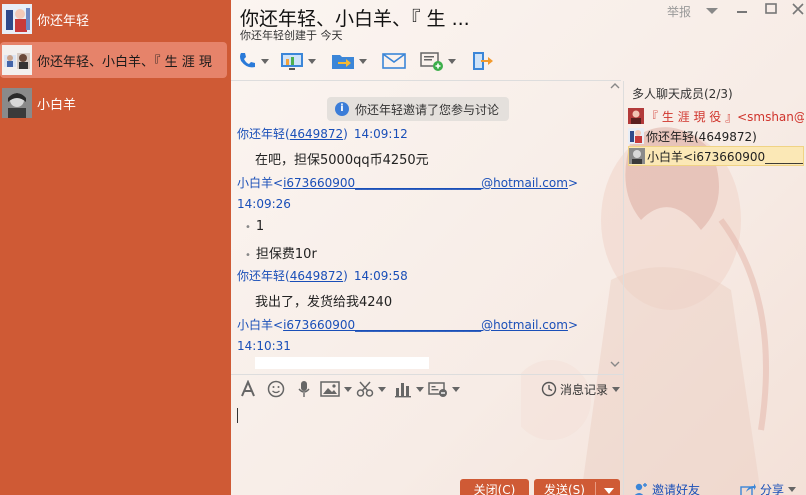 The image size is (806, 495). What do you see at coordinates (431, 61) in the screenshot?
I see `add-app-icon` at bounding box center [431, 61].